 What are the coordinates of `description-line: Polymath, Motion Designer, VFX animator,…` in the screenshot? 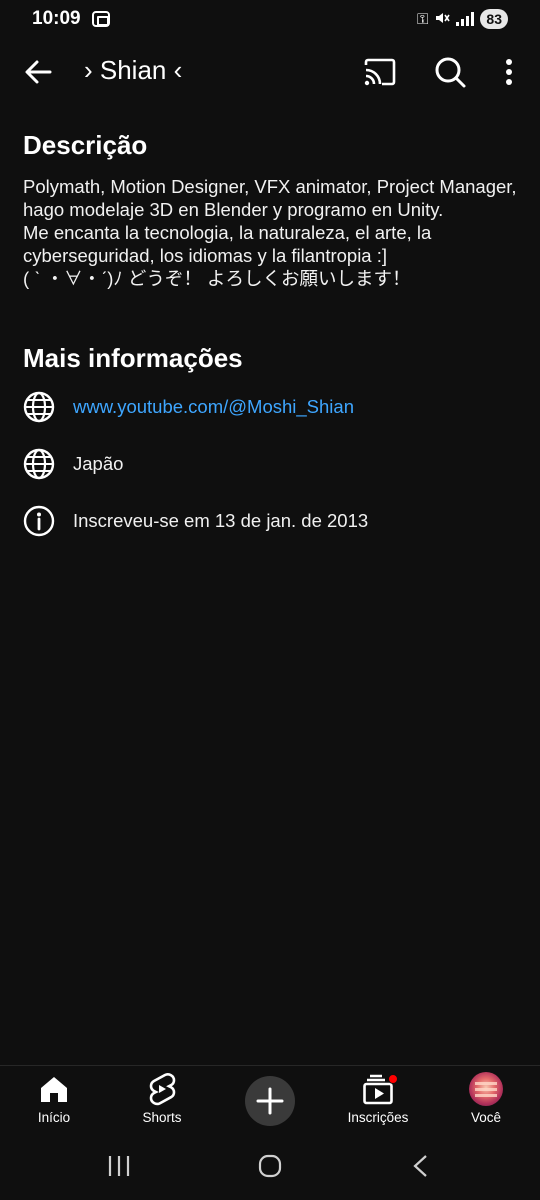 It's located at (272, 198).